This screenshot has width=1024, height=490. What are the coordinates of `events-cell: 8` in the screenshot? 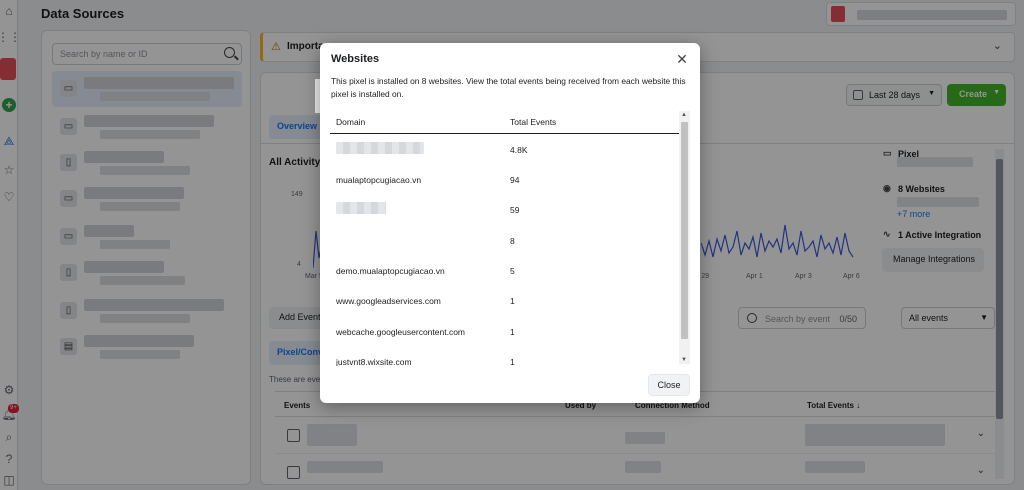 It's located at (512, 241).